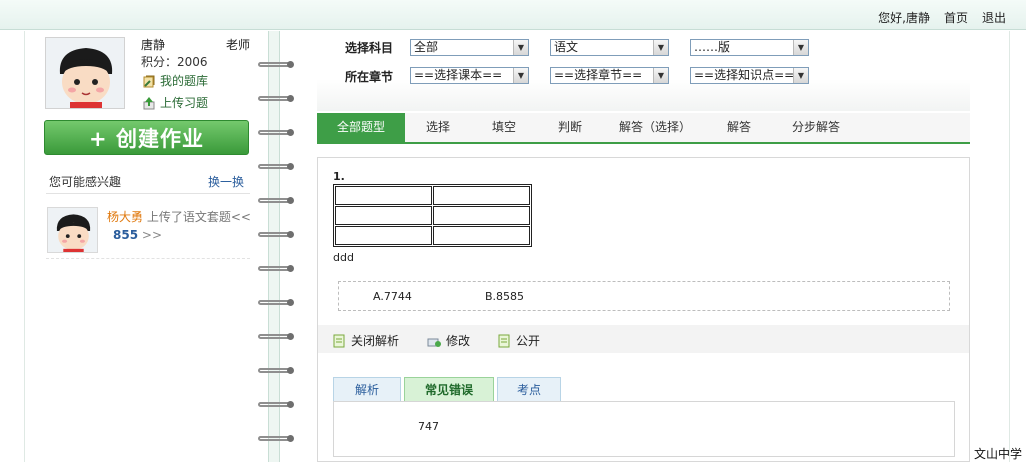  I want to click on question-bank-icon, so click(149, 81).